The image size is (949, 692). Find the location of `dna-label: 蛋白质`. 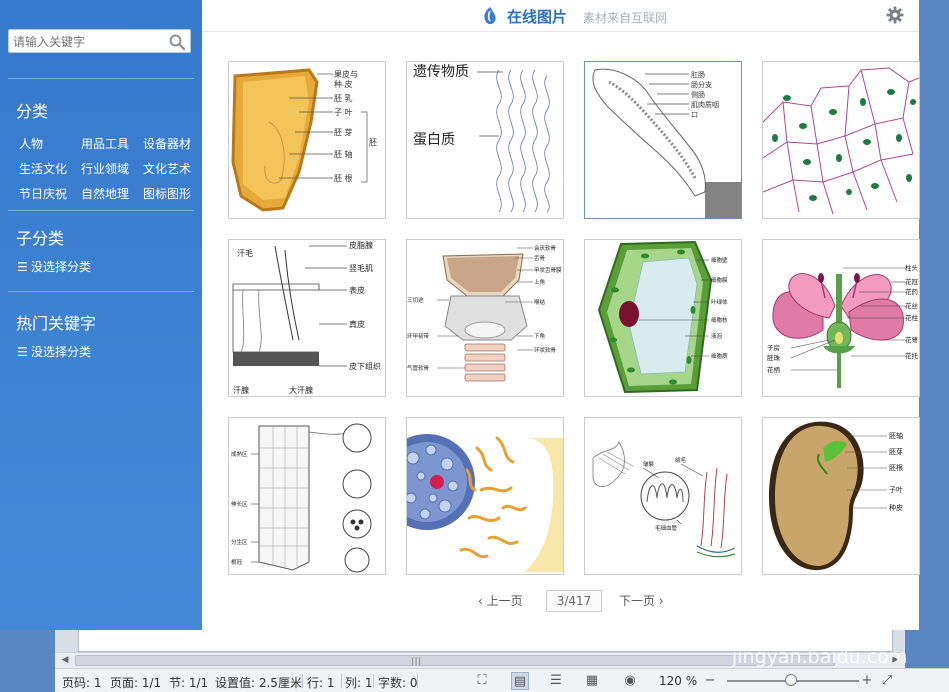

dna-label: 蛋白质 is located at coordinates (434, 140).